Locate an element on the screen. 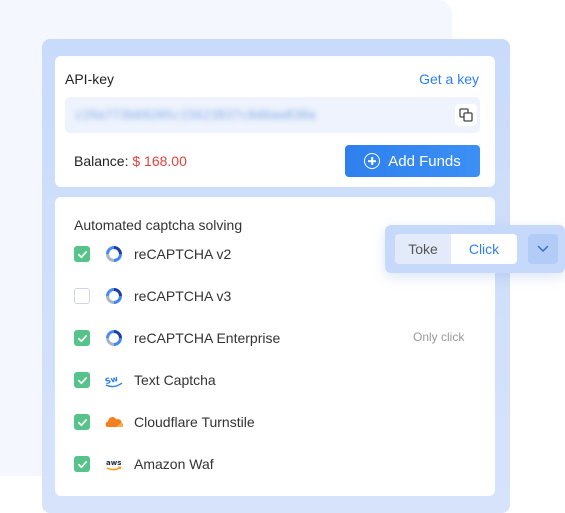 Image resolution: width=565 pixels, height=513 pixels. cloudflare-icon is located at coordinates (114, 422).